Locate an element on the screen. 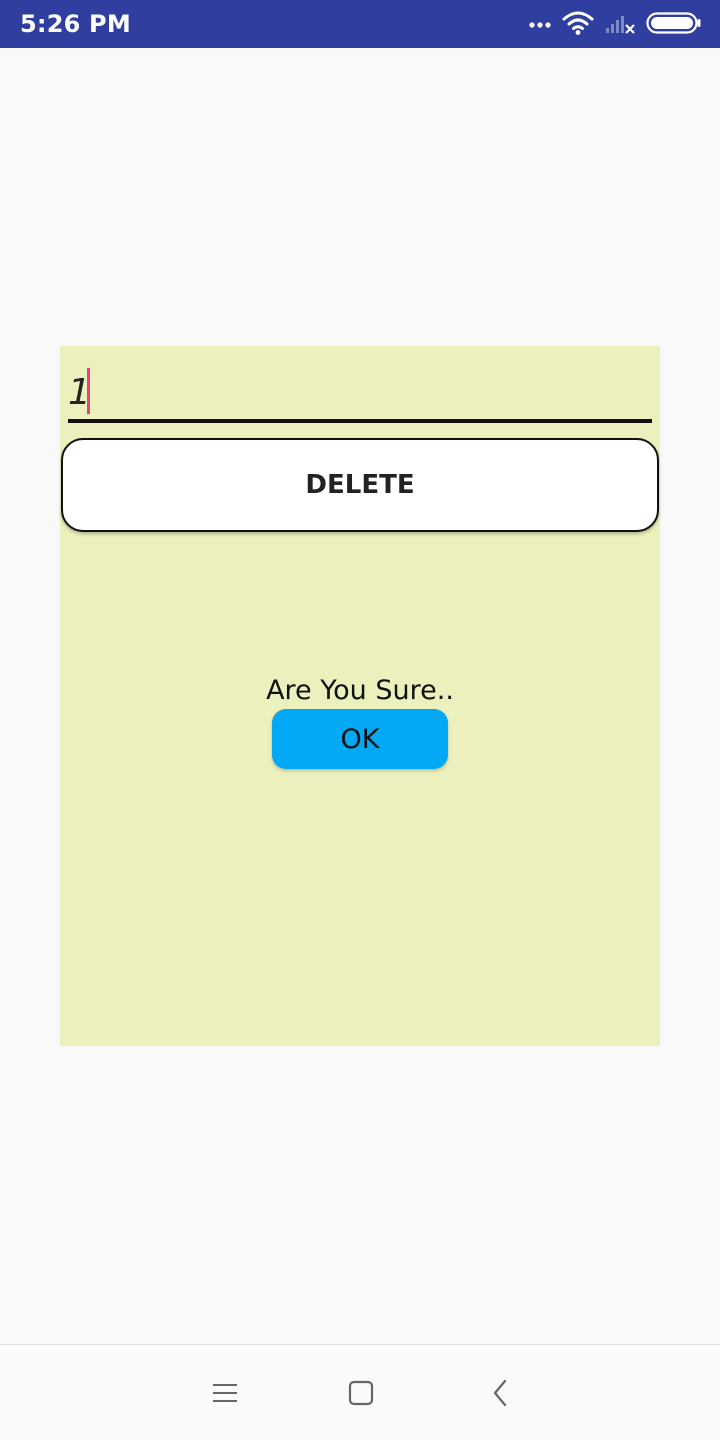 The image size is (720, 1440). more-dots-icon is located at coordinates (540, 25).